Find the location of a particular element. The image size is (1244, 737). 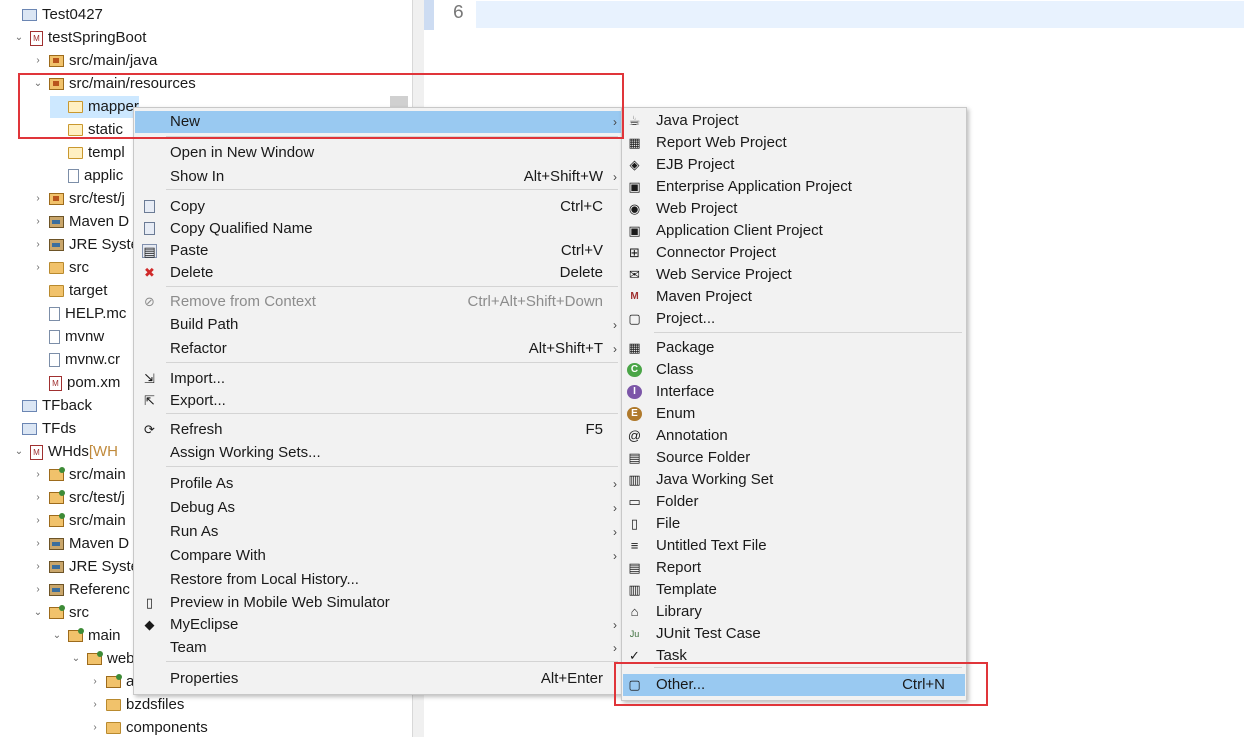

tree-item: ⌄ M WHds [WH is located at coordinates (65, 452).